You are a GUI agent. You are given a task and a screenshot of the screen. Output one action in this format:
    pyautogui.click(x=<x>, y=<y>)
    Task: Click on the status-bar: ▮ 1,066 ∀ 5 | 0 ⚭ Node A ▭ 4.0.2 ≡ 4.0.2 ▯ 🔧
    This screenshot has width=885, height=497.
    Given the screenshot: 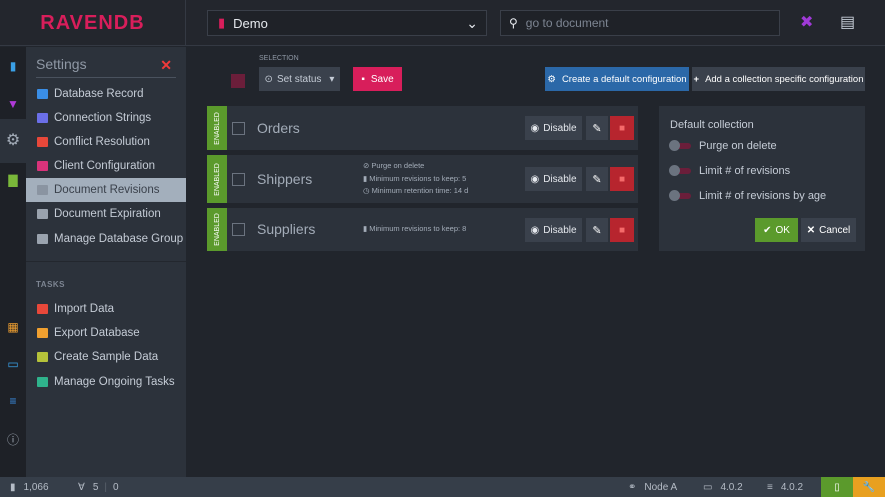 What is the action you would take?
    pyautogui.click(x=442, y=487)
    